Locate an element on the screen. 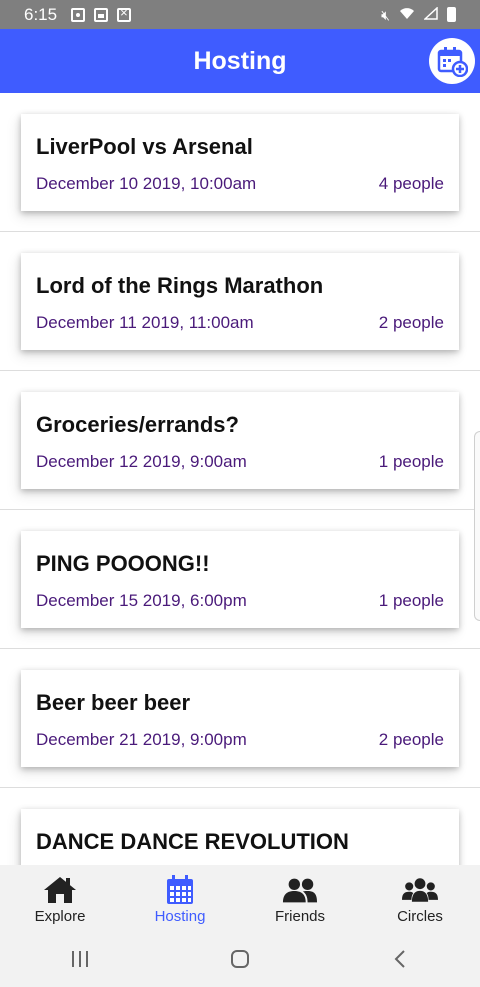 This screenshot has width=480, height=987. tab-hosting: Hosting is located at coordinates (180, 898).